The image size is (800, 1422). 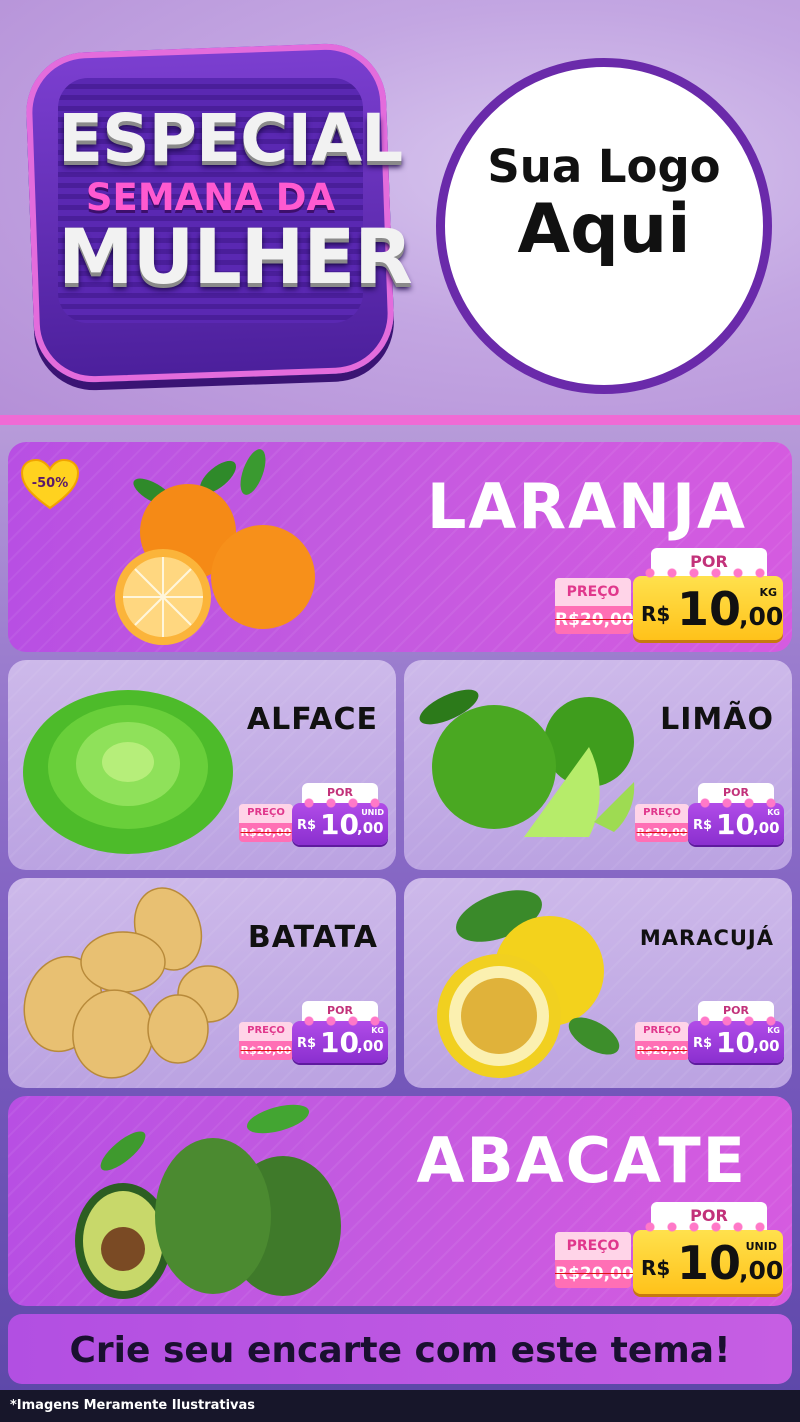 I want to click on passion-fruit-image, so click(x=528, y=984).